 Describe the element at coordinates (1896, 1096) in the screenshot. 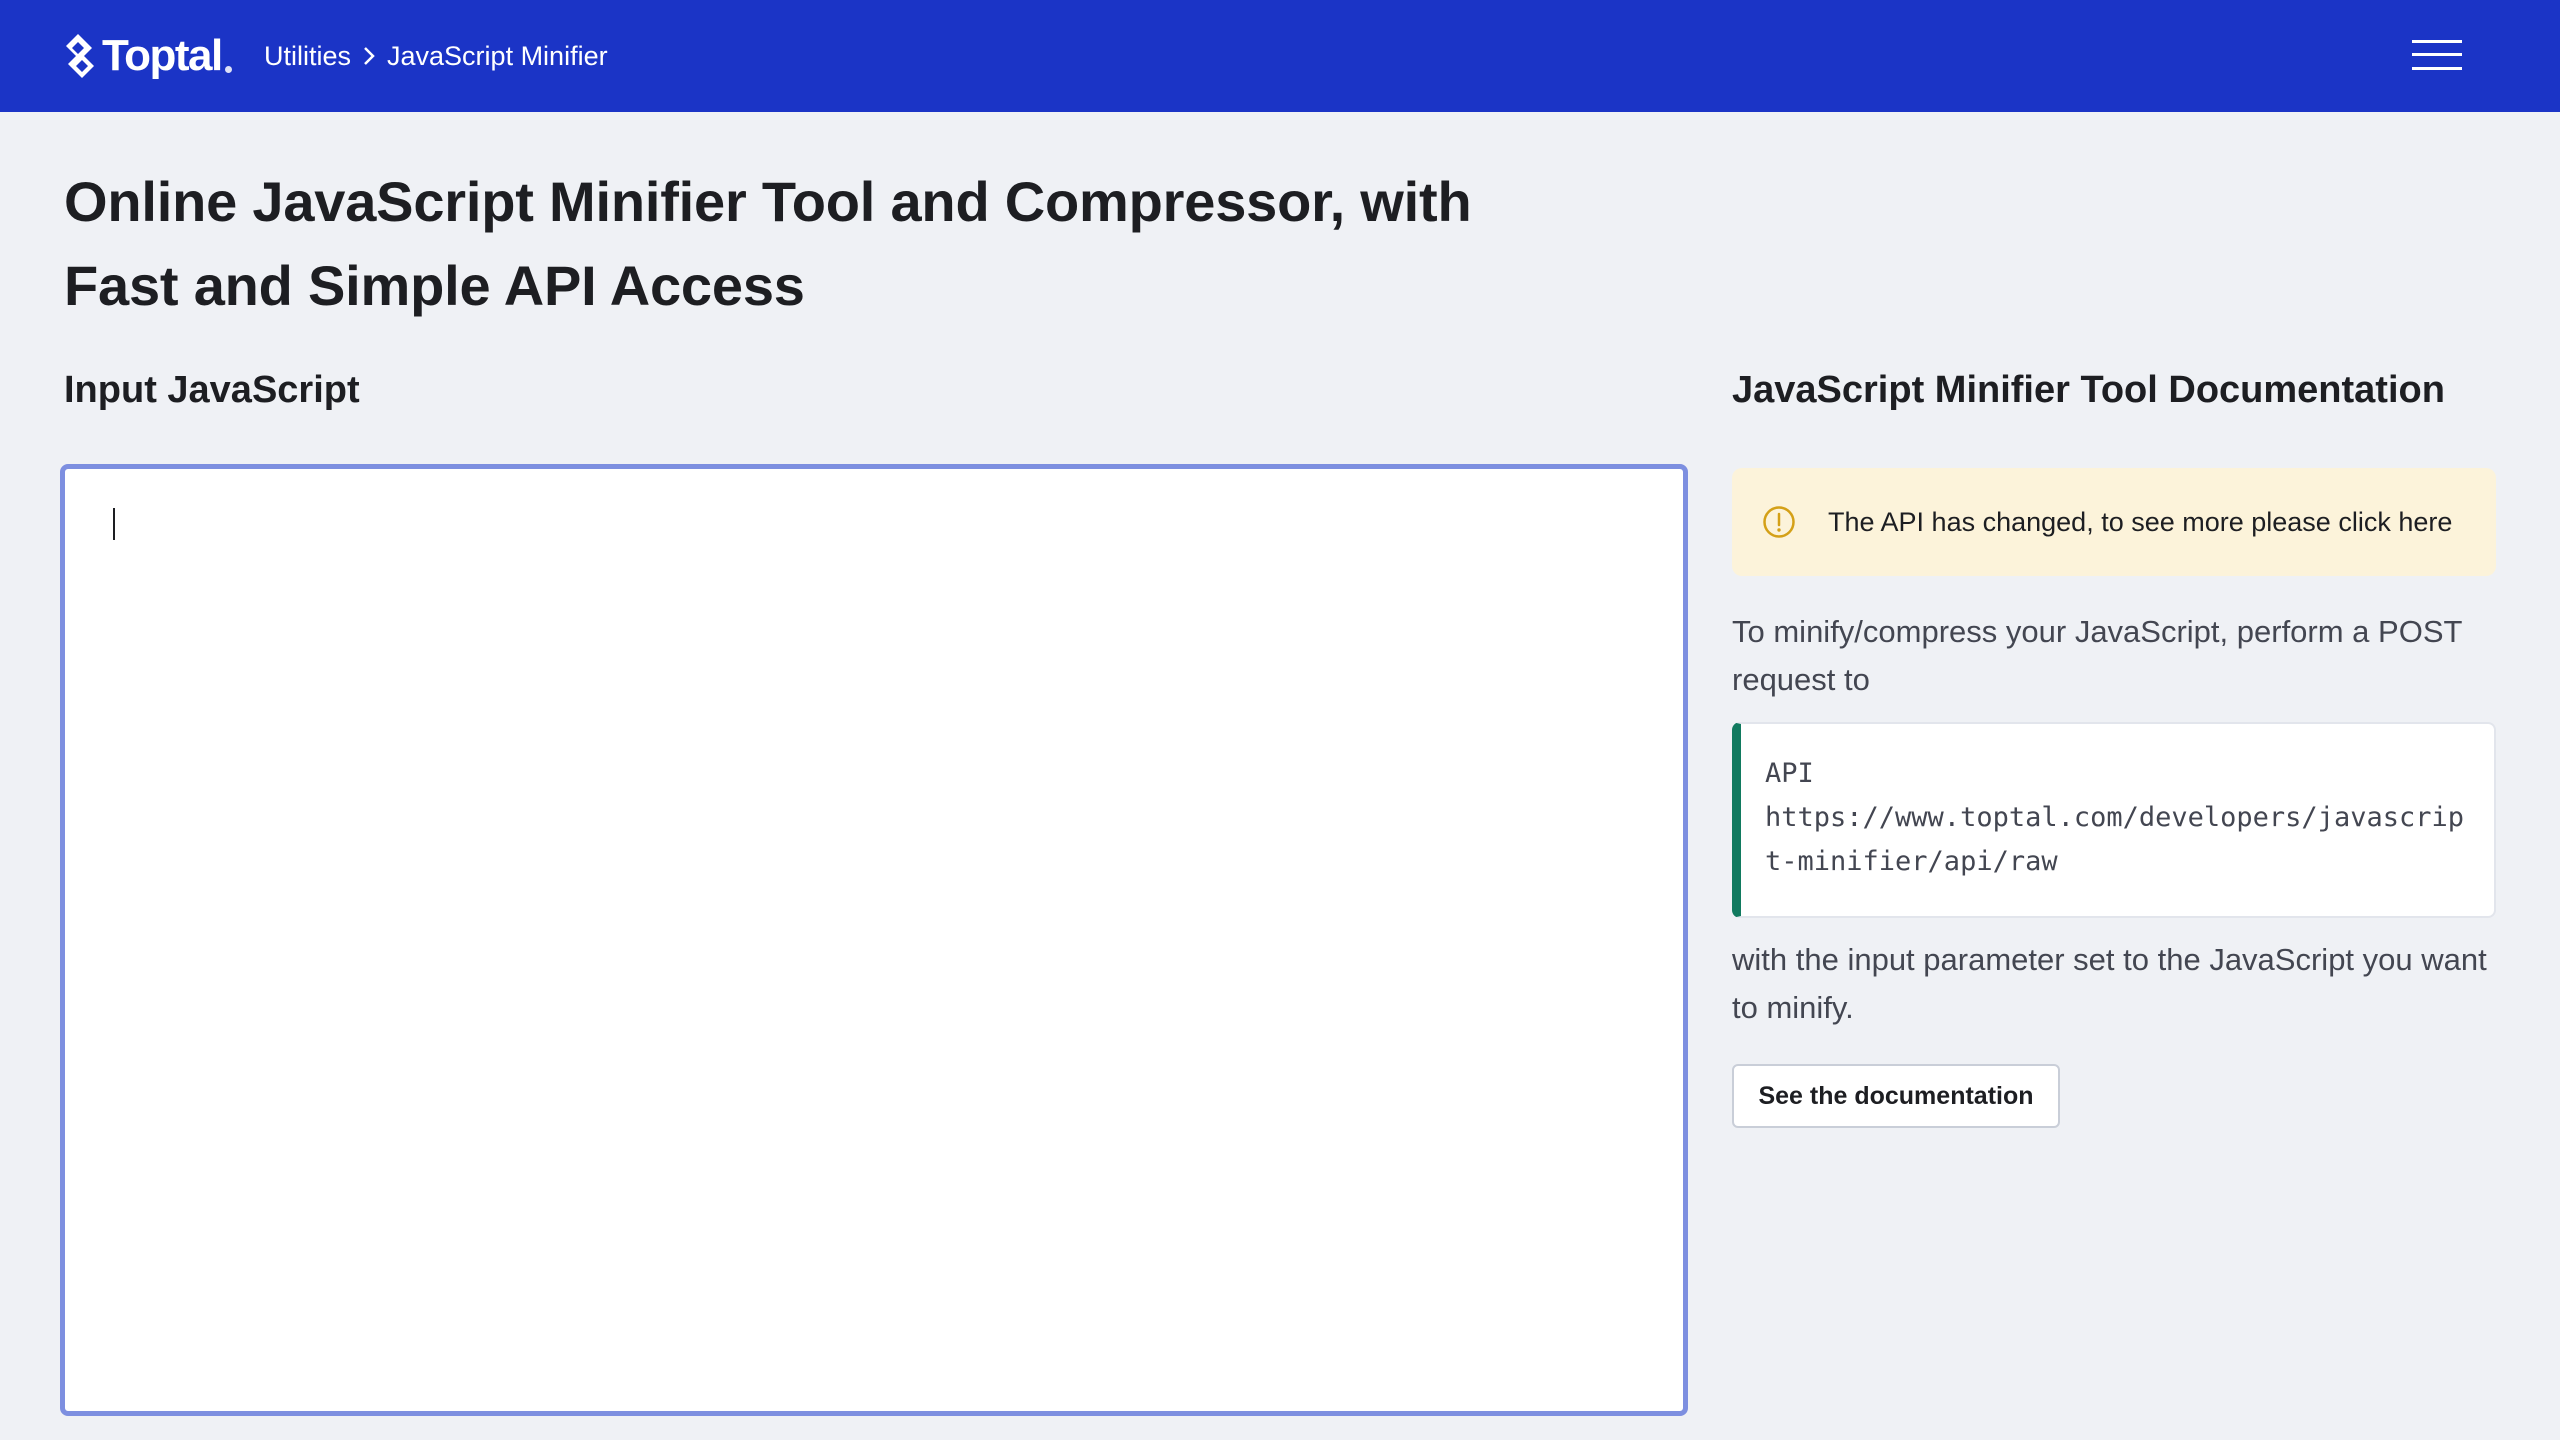

I see `see-documentation-button: See the documentation` at that location.